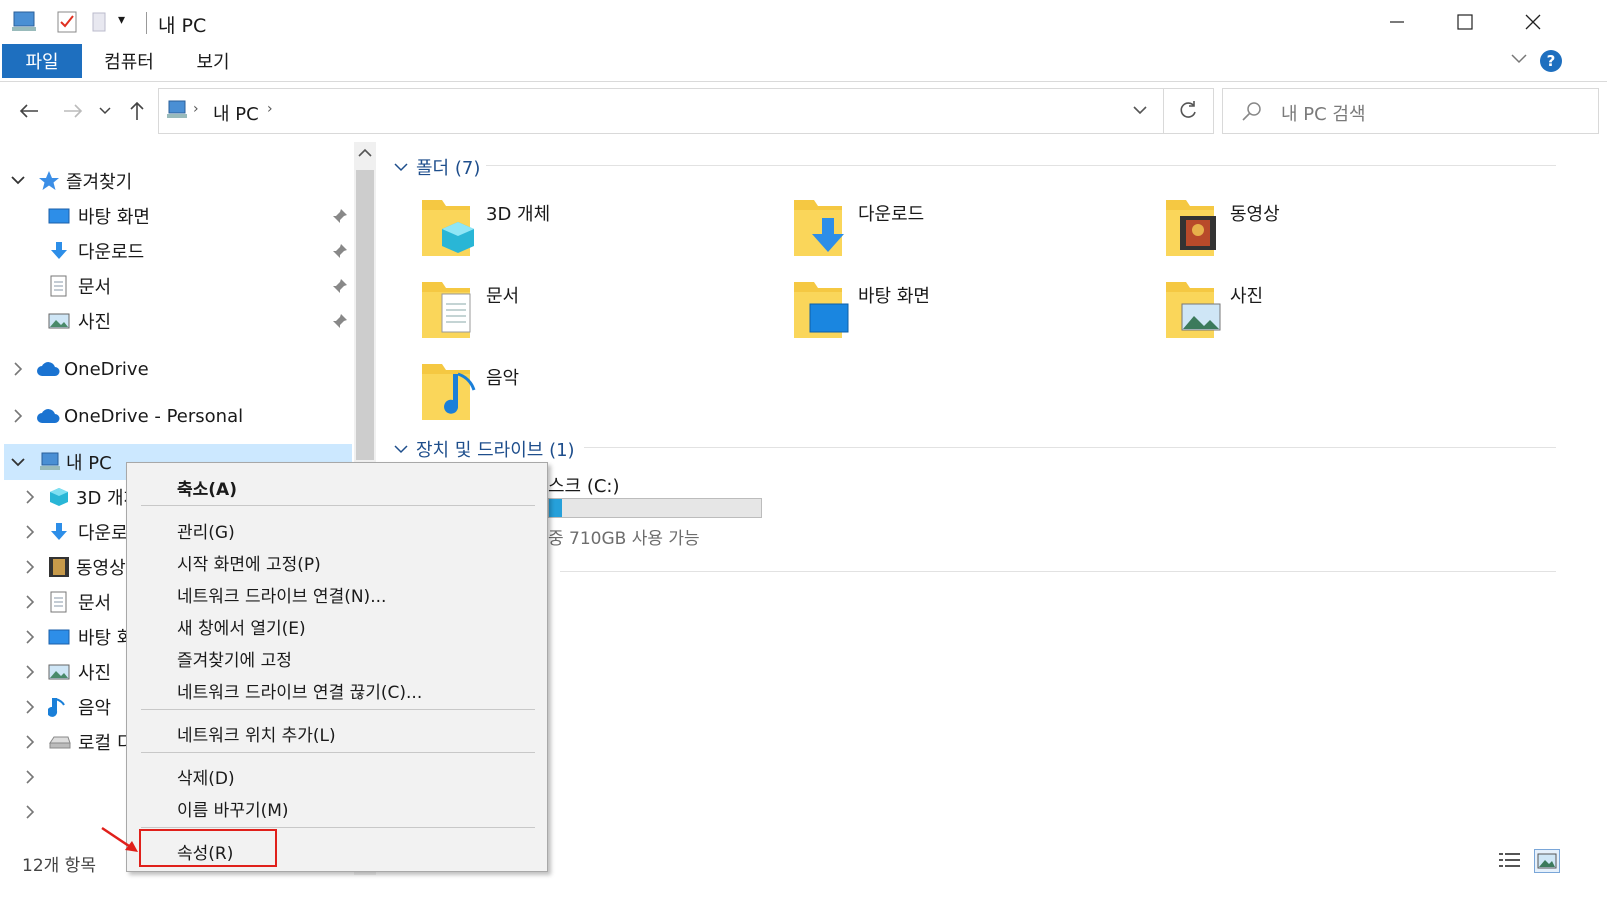  What do you see at coordinates (60, 742) in the screenshot?
I see `drive-icon` at bounding box center [60, 742].